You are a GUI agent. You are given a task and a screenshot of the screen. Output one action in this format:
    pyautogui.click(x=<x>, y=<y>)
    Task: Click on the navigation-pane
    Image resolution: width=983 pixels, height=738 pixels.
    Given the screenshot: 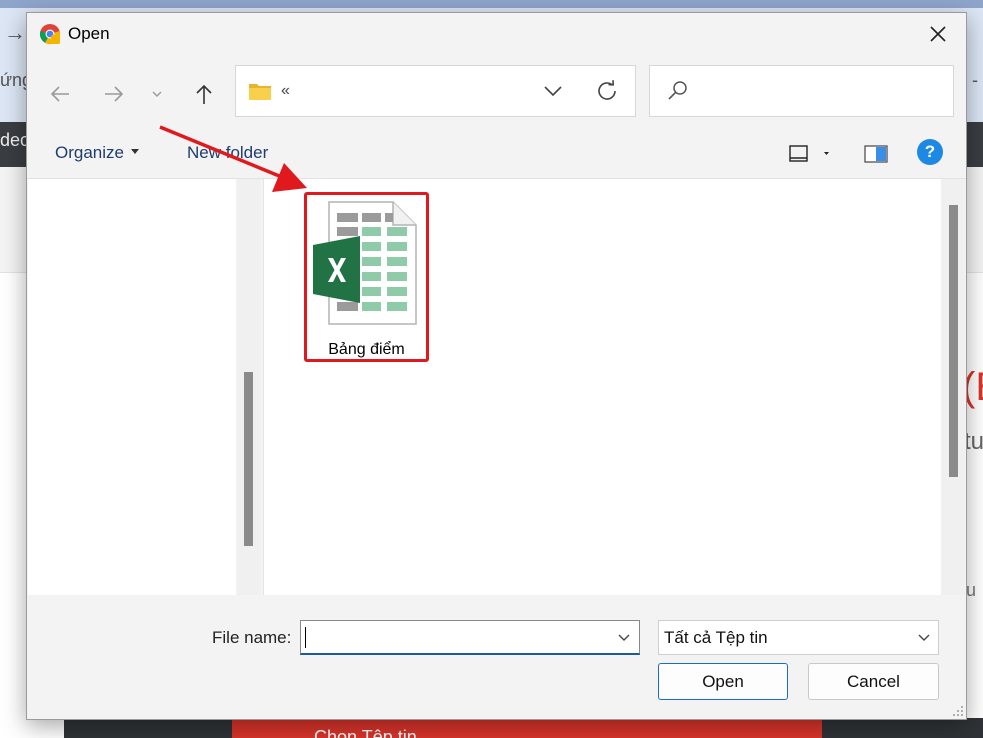 What is the action you would take?
    pyautogui.click(x=132, y=387)
    